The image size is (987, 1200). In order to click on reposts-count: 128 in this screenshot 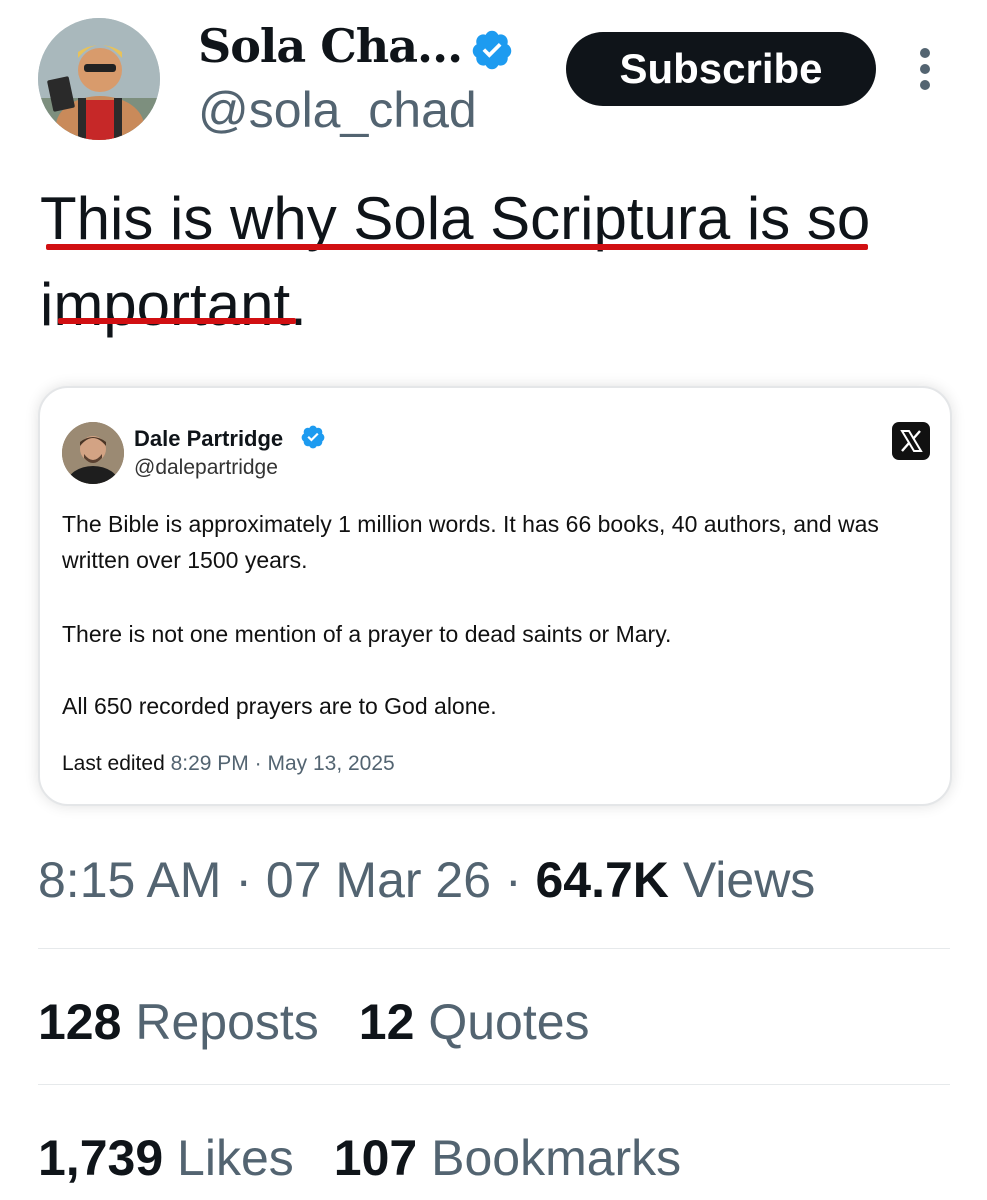, I will do `click(80, 1022)`.